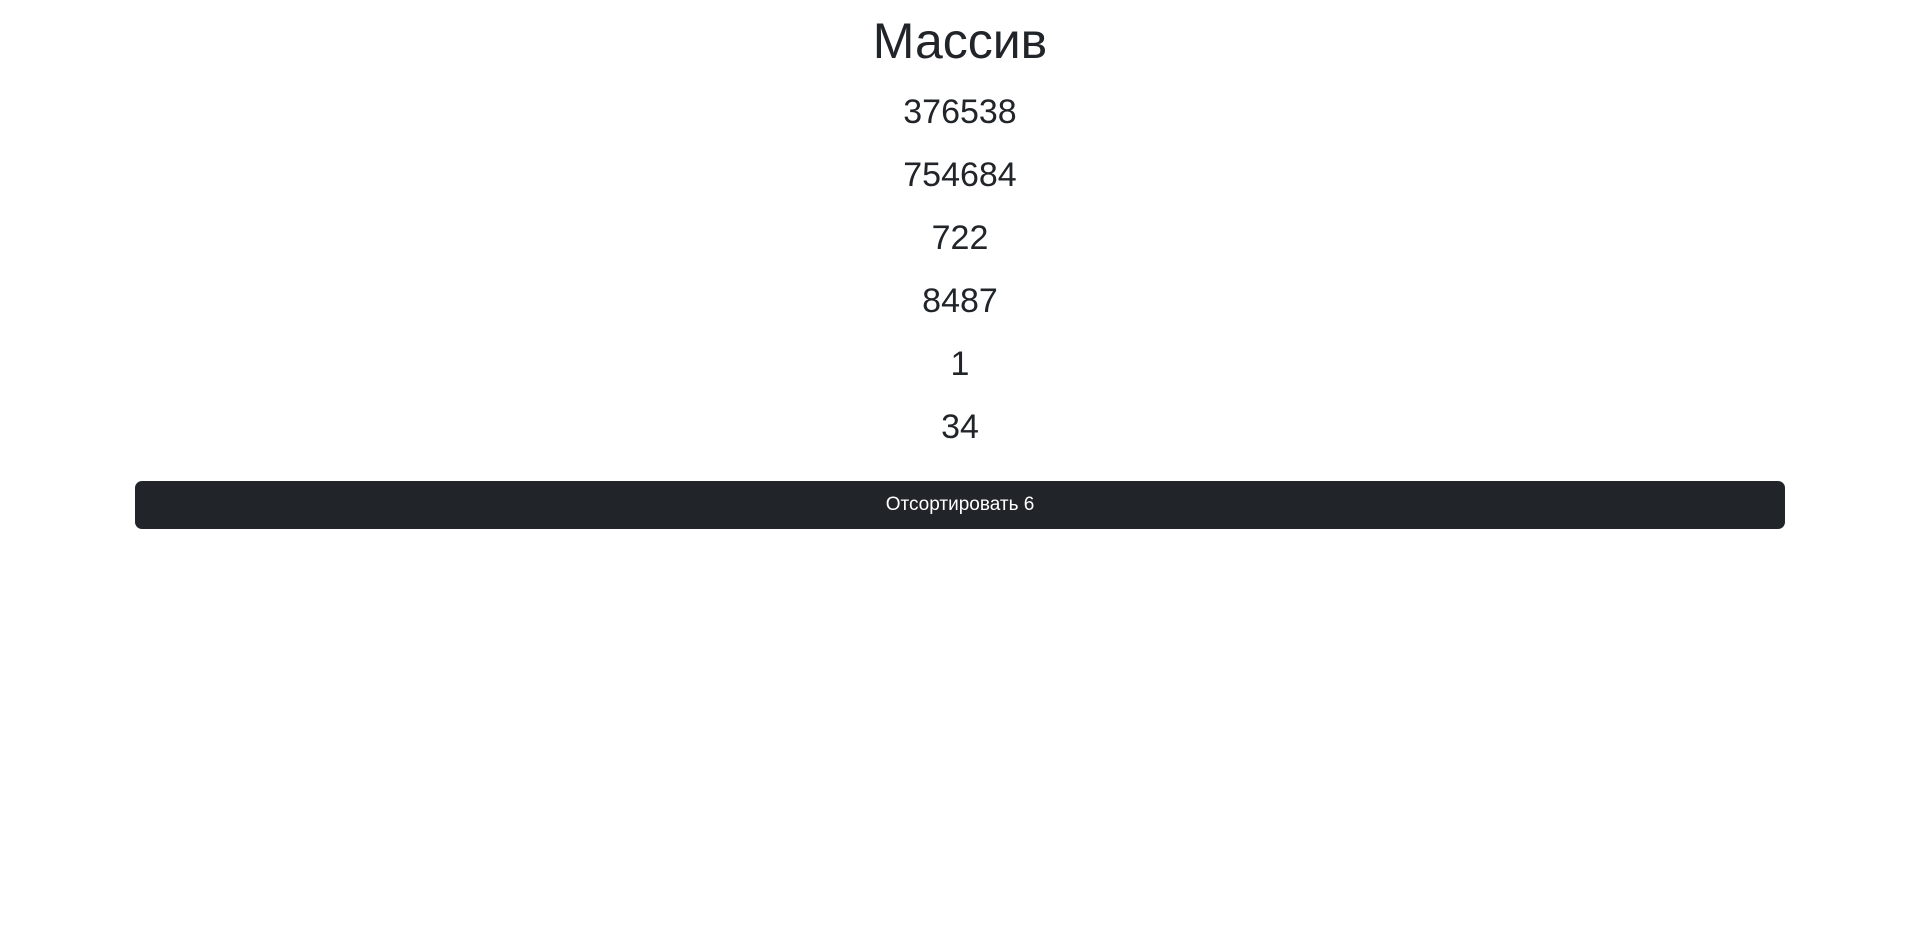 This screenshot has height=952, width=1920. Describe the element at coordinates (960, 112) in the screenshot. I see `array-item: 376538` at that location.